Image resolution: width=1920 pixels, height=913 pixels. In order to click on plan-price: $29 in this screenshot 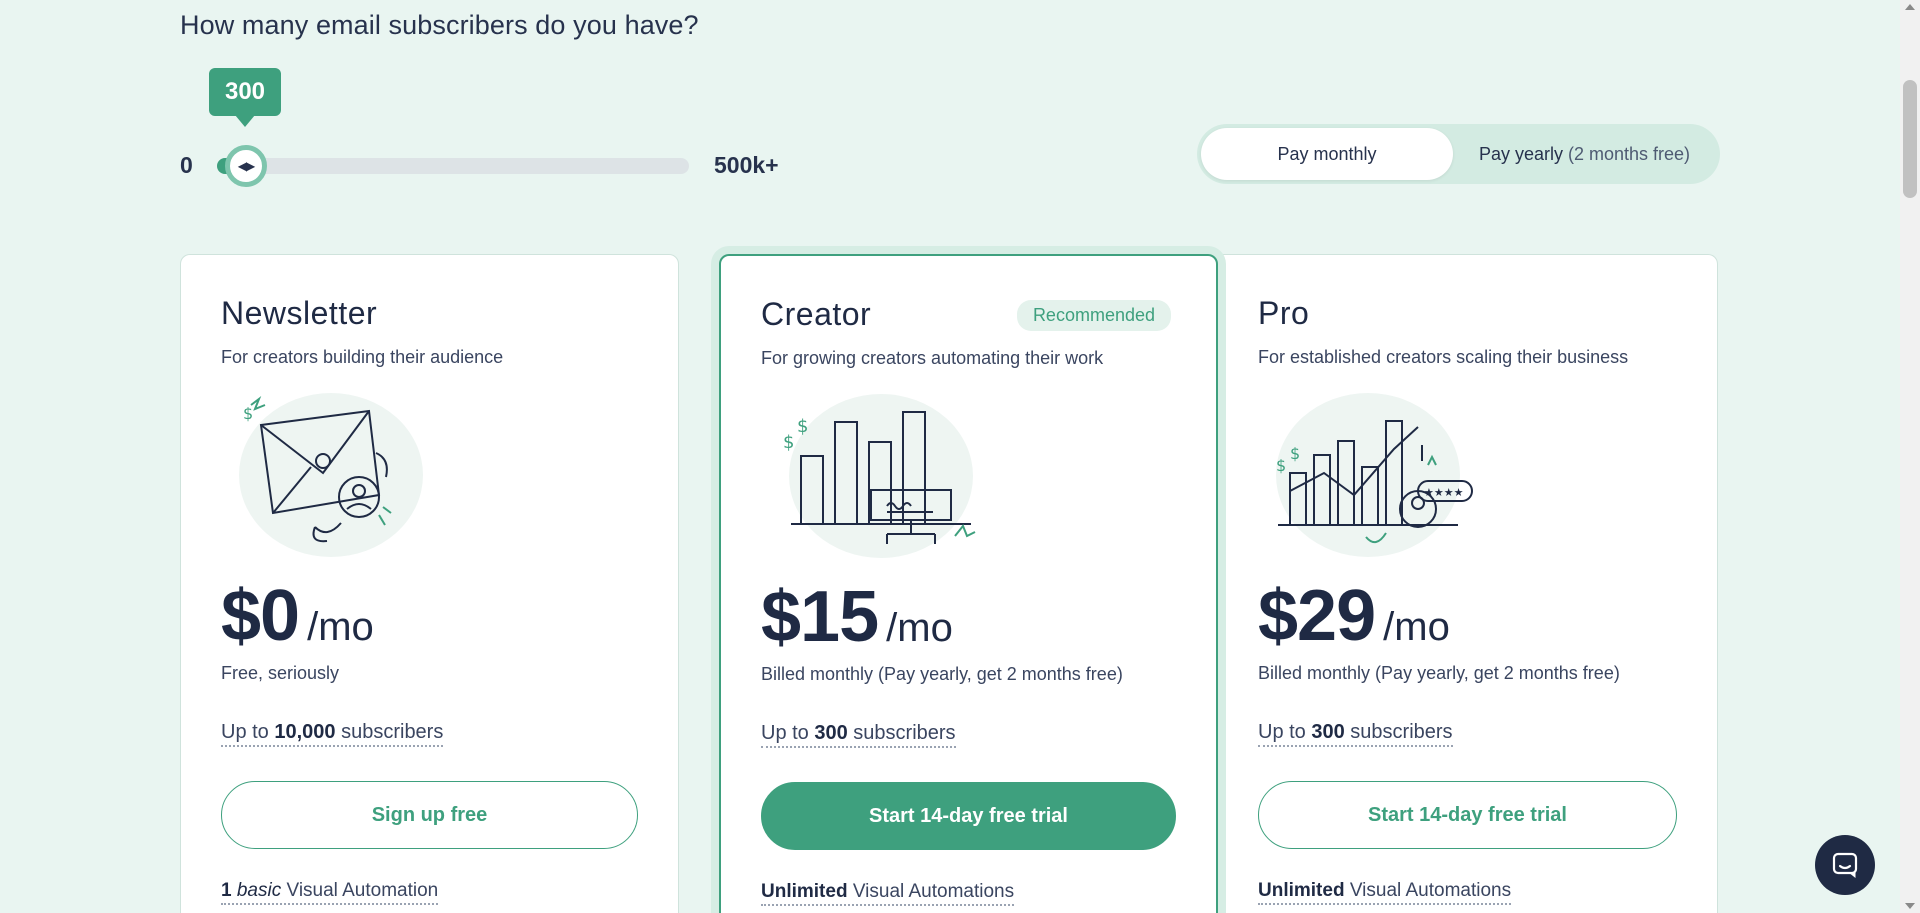, I will do `click(1317, 616)`.